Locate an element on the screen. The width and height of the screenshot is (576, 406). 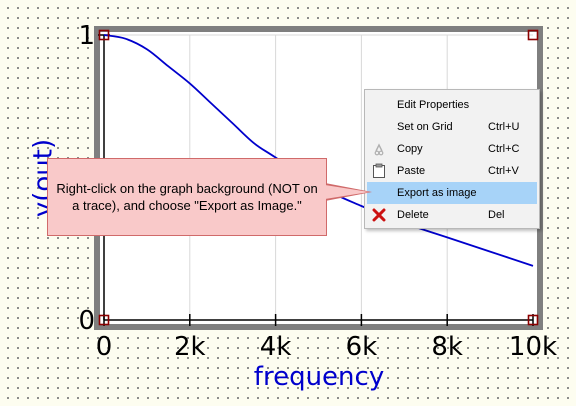
callout-pointer is located at coordinates (347, 192).